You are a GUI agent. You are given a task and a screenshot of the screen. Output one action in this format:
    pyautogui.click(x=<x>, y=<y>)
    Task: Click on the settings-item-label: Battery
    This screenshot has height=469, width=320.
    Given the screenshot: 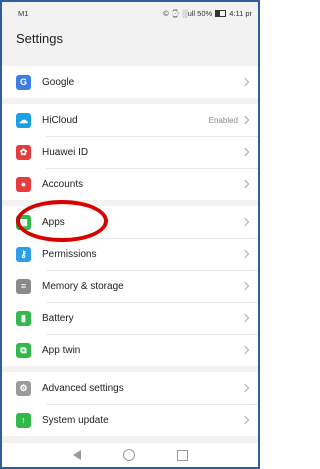 What is the action you would take?
    pyautogui.click(x=58, y=318)
    